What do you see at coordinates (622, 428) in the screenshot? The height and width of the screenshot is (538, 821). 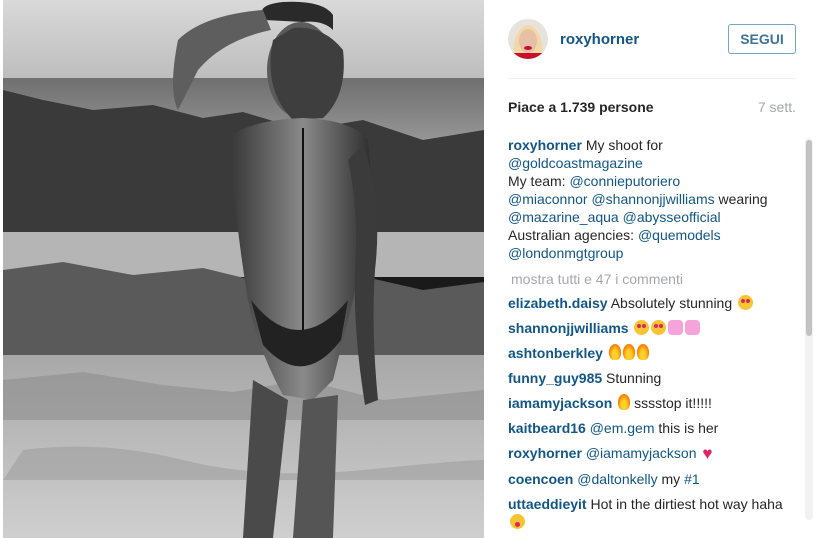 I see `mention-link: @em.gem` at bounding box center [622, 428].